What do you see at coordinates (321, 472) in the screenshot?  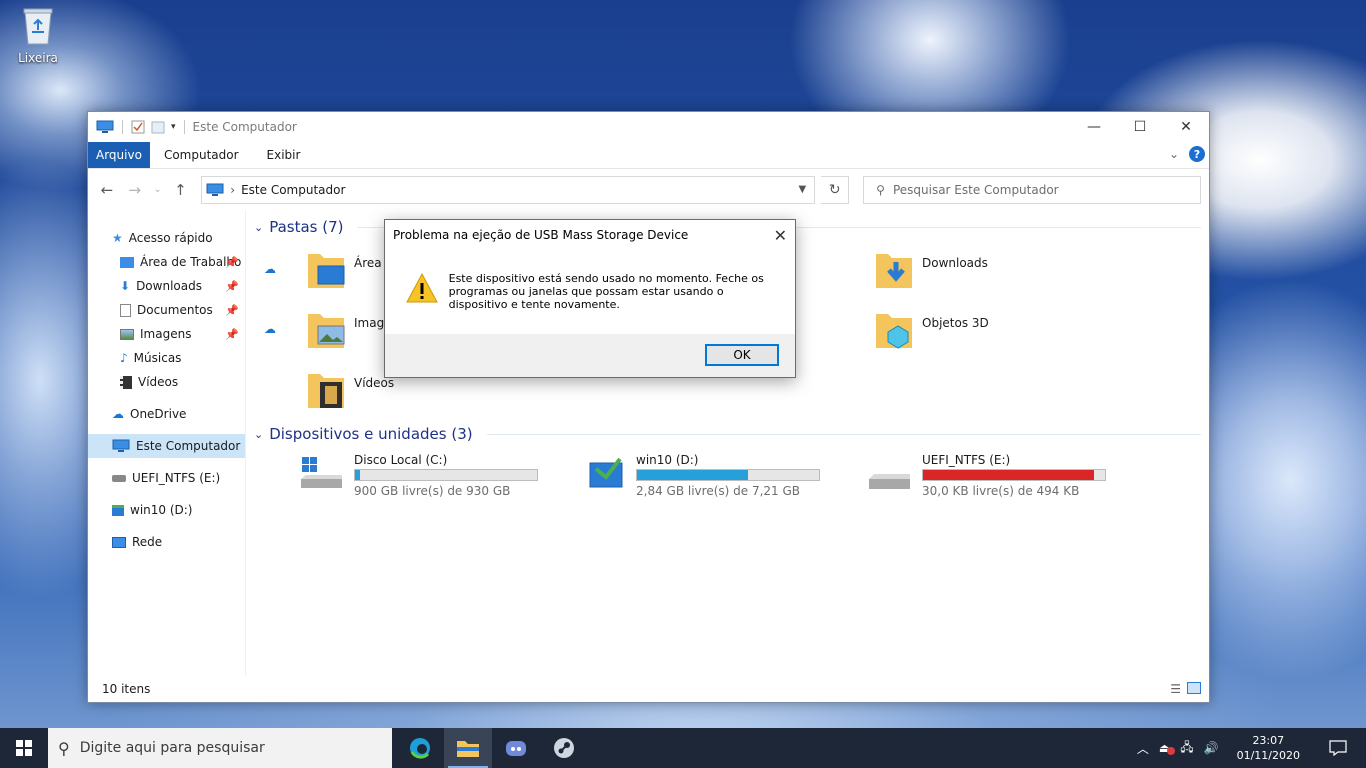 I see `windows-drive-icon` at bounding box center [321, 472].